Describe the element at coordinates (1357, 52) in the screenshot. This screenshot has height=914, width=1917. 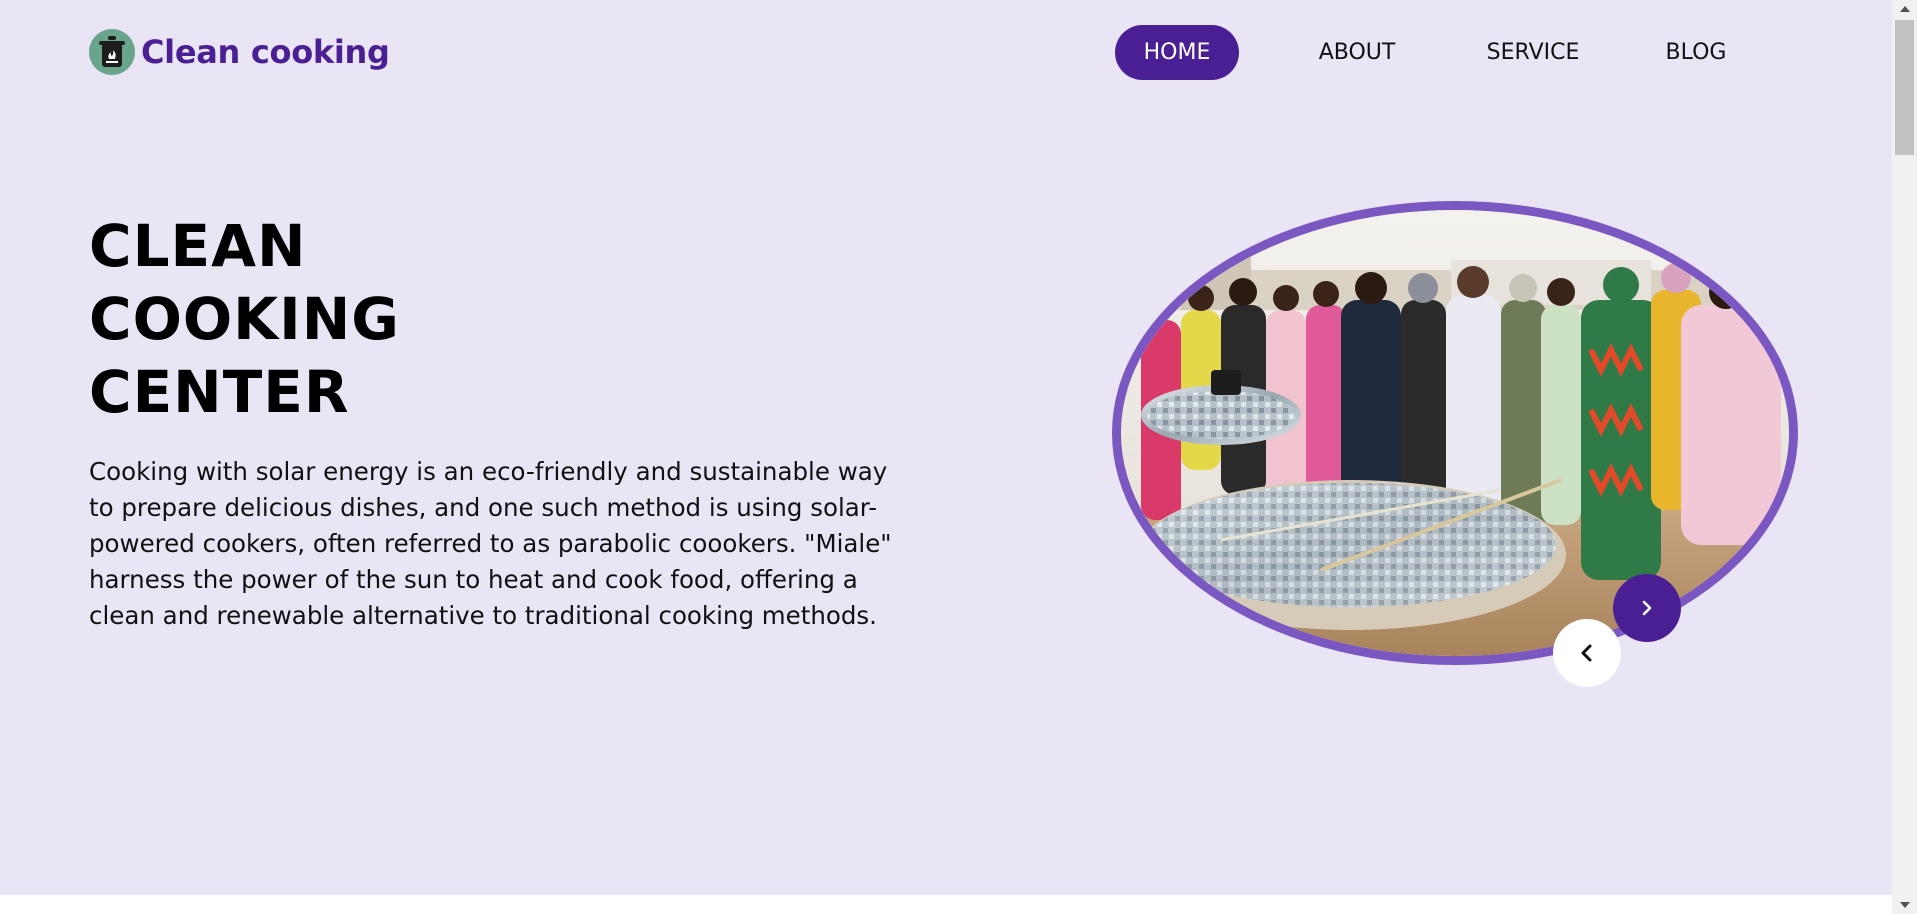
I see `nav-about: ABOUT` at that location.